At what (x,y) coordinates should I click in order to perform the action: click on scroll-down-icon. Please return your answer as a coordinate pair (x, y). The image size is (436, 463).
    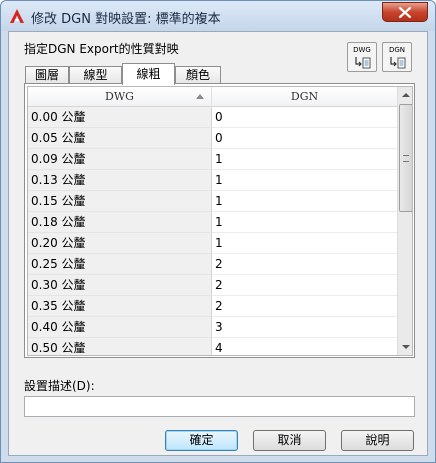
    Looking at the image, I should click on (405, 346).